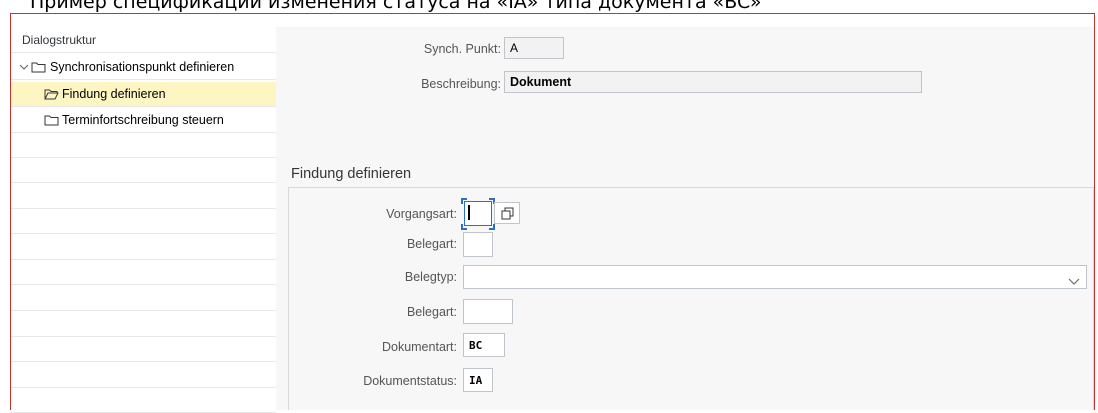 Image resolution: width=1098 pixels, height=413 pixels. I want to click on value-help-icon, so click(507, 213).